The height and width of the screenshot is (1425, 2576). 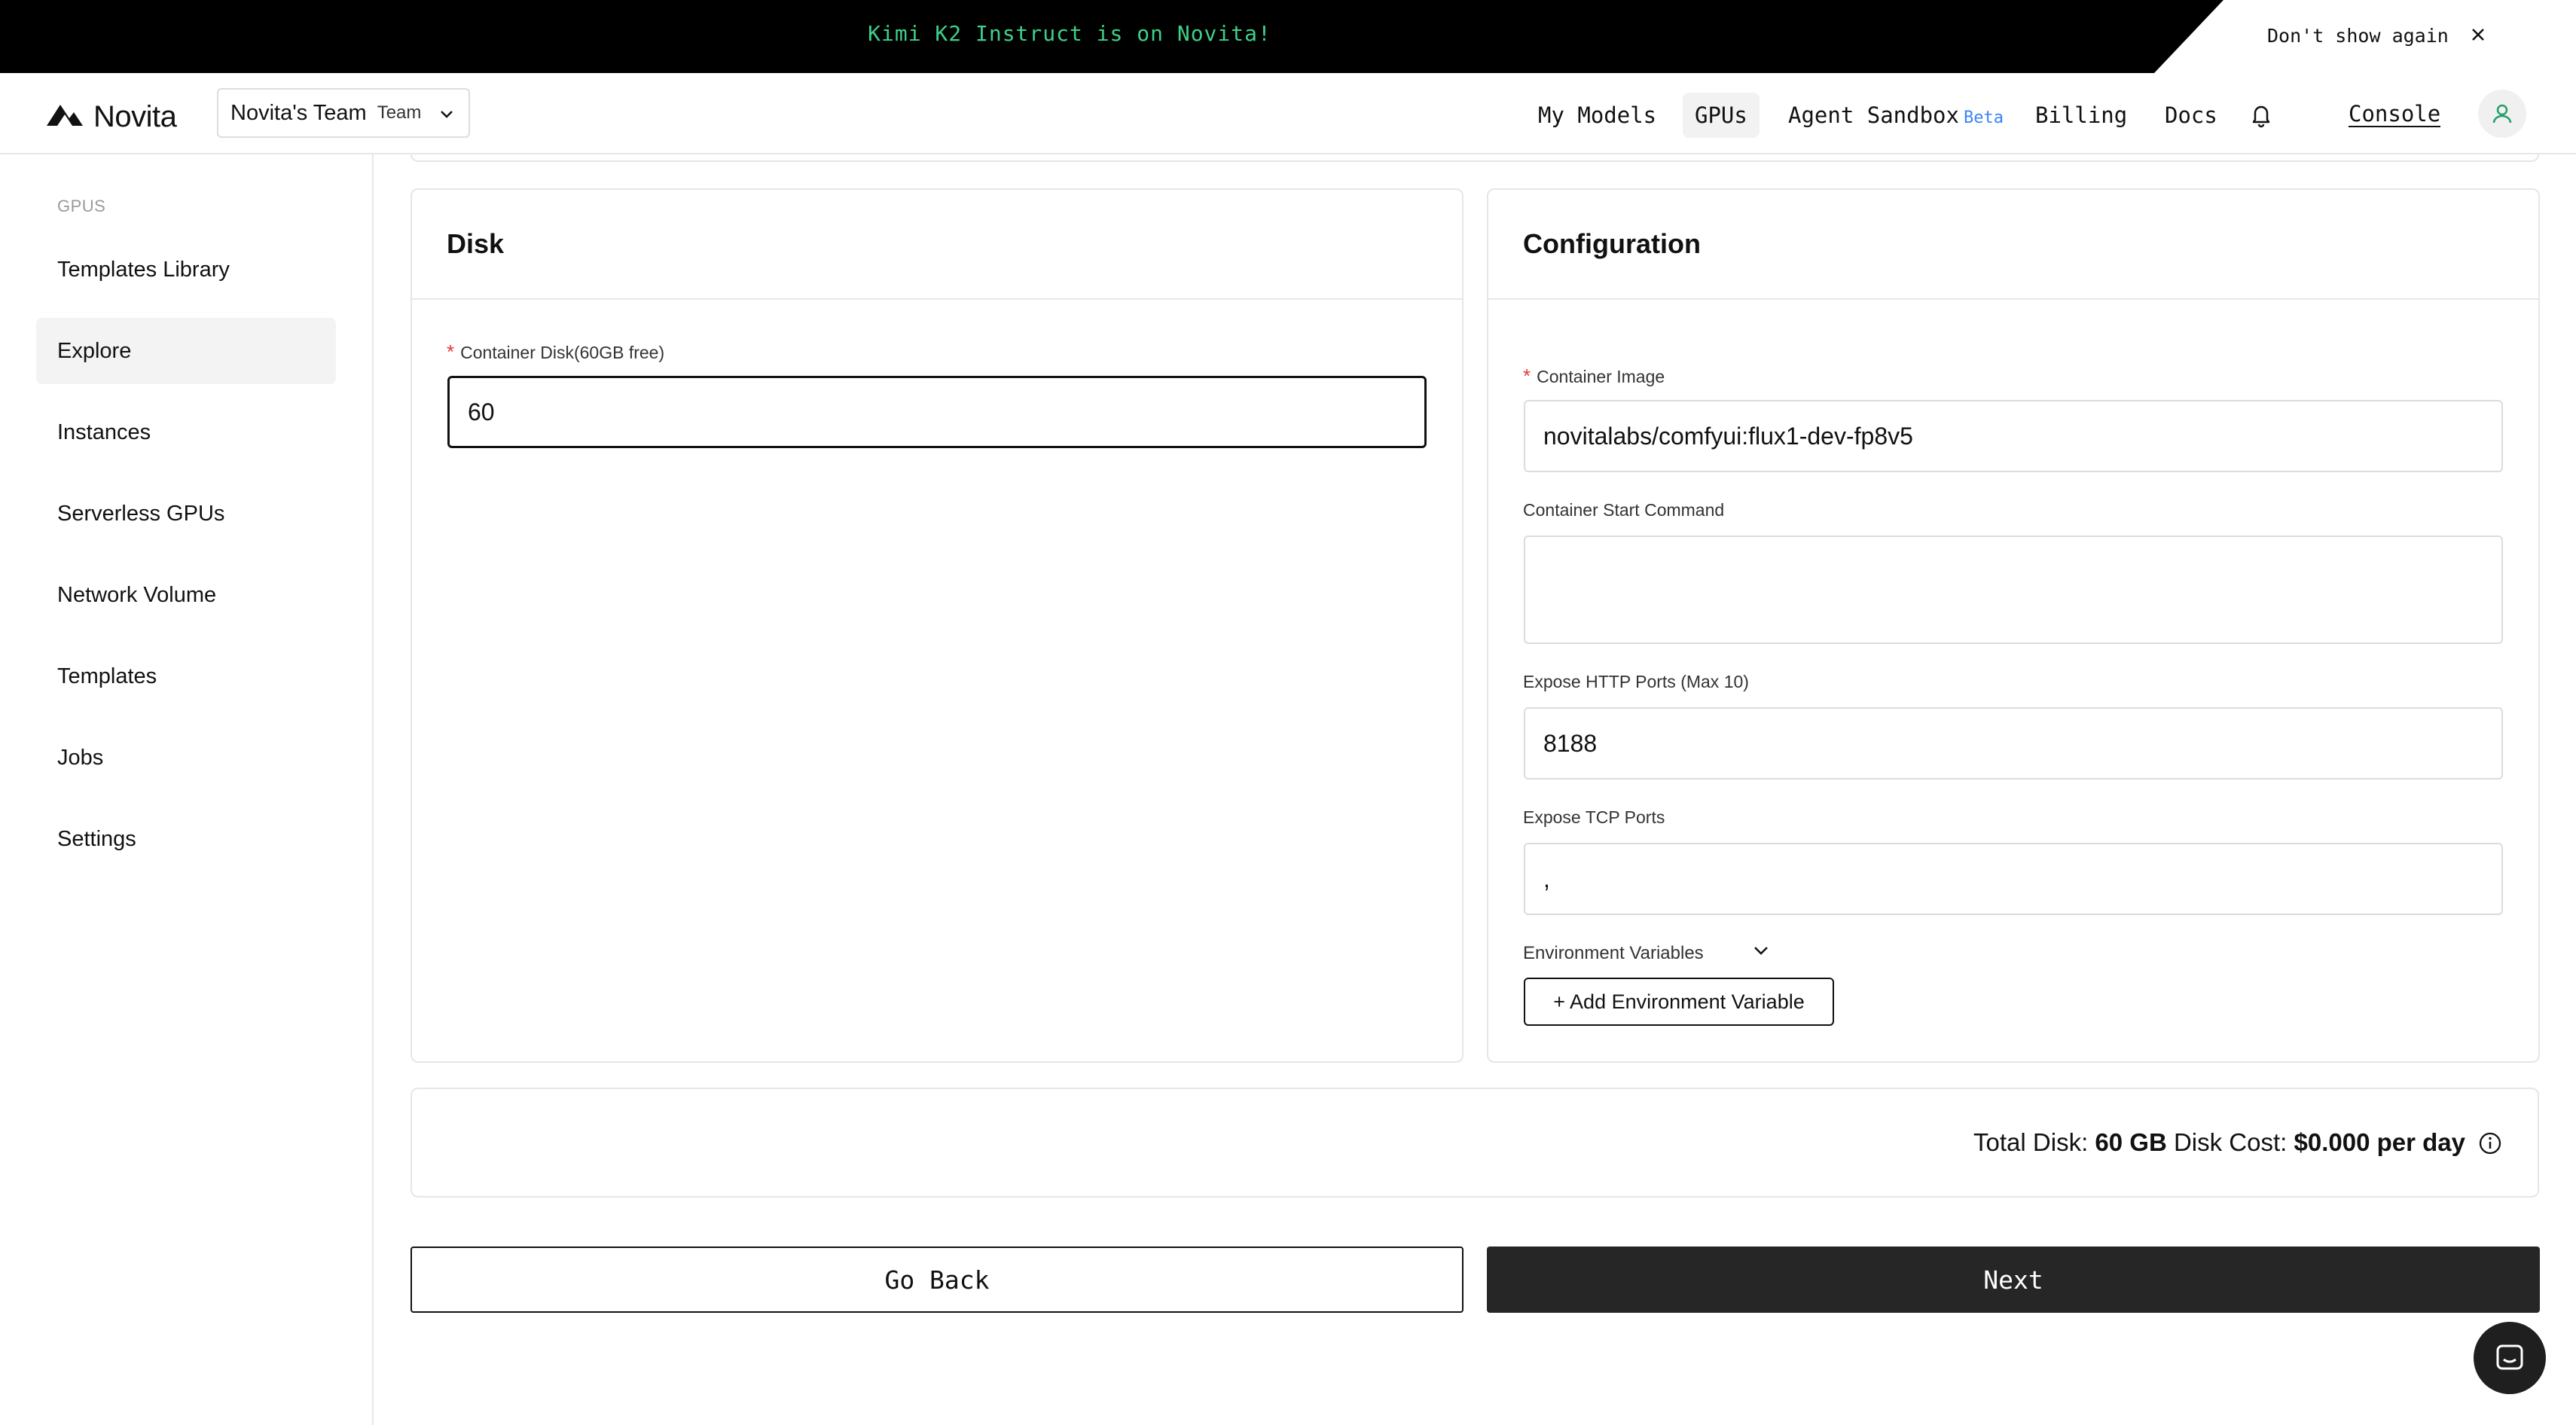 I want to click on sidebar-item-jobs: Jobs, so click(x=186, y=758).